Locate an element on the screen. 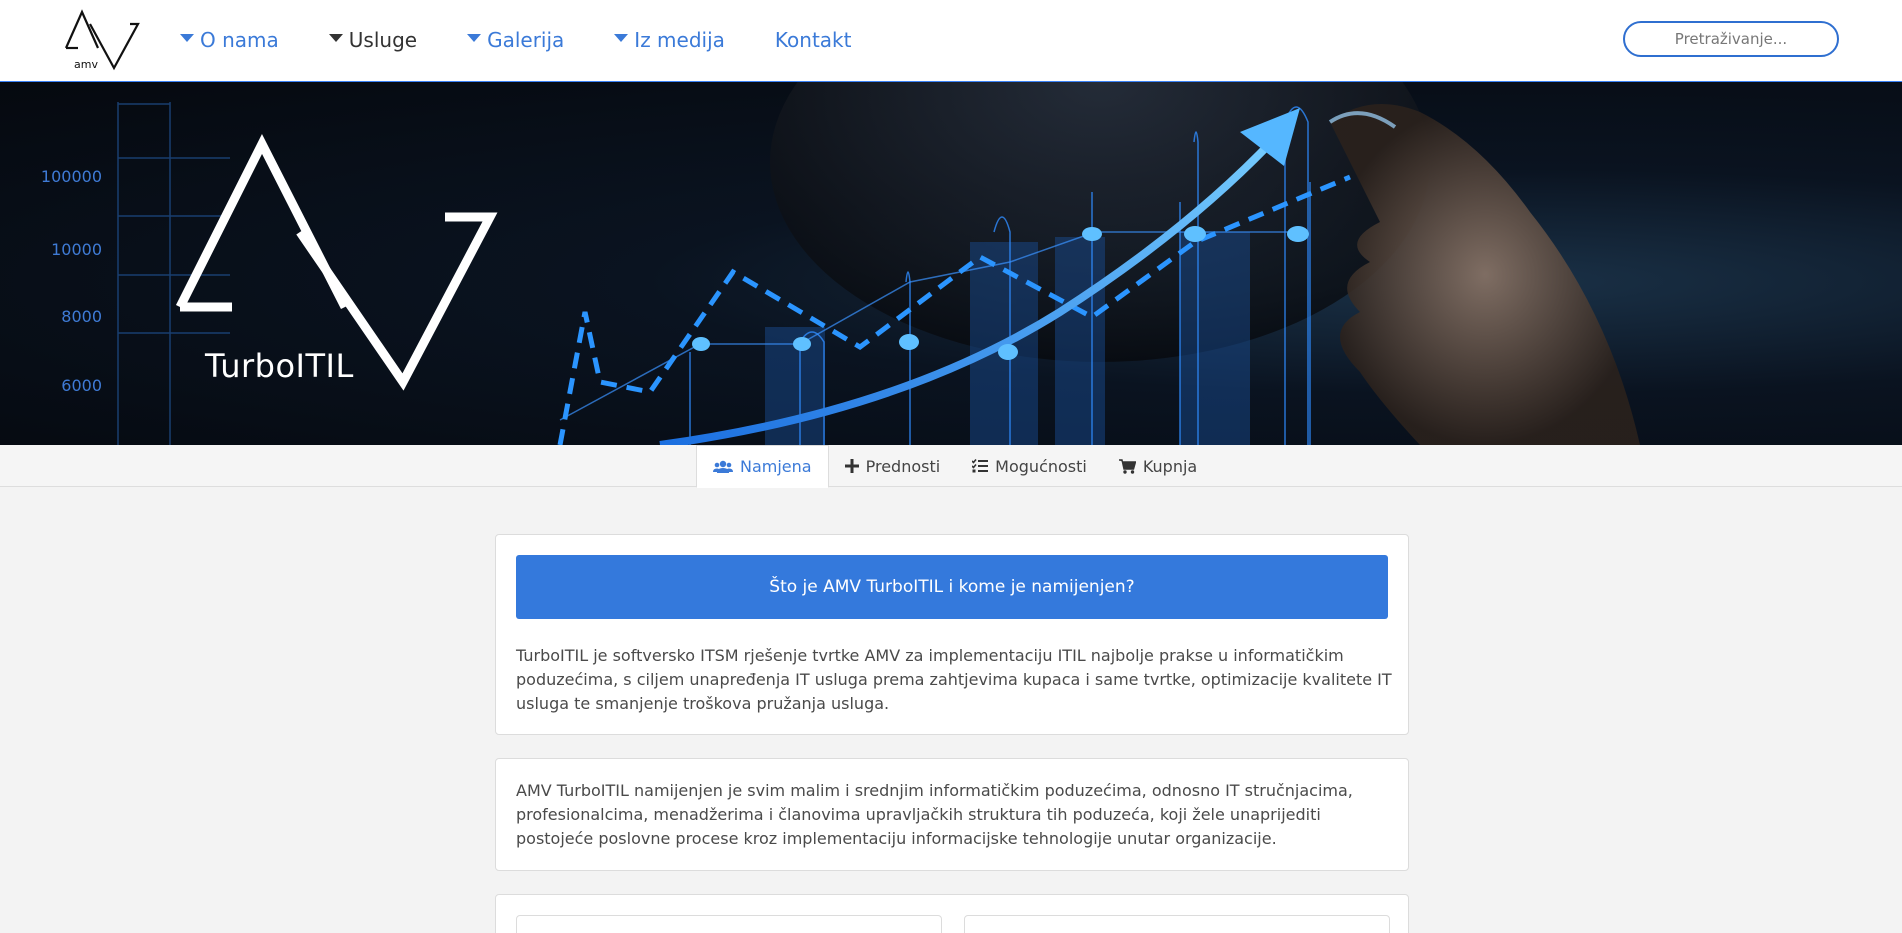 The height and width of the screenshot is (933, 1902). tab-label: Prednosti is located at coordinates (903, 466).